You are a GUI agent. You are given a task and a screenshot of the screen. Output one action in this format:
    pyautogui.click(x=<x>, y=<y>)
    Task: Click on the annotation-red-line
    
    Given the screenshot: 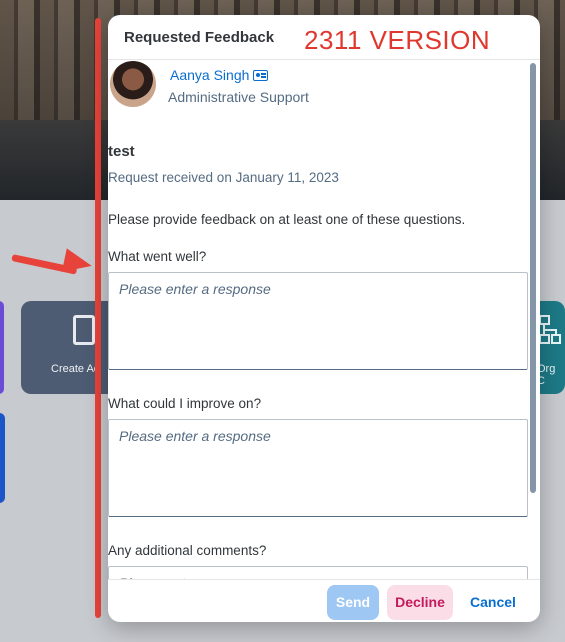 What is the action you would take?
    pyautogui.click(x=98, y=318)
    